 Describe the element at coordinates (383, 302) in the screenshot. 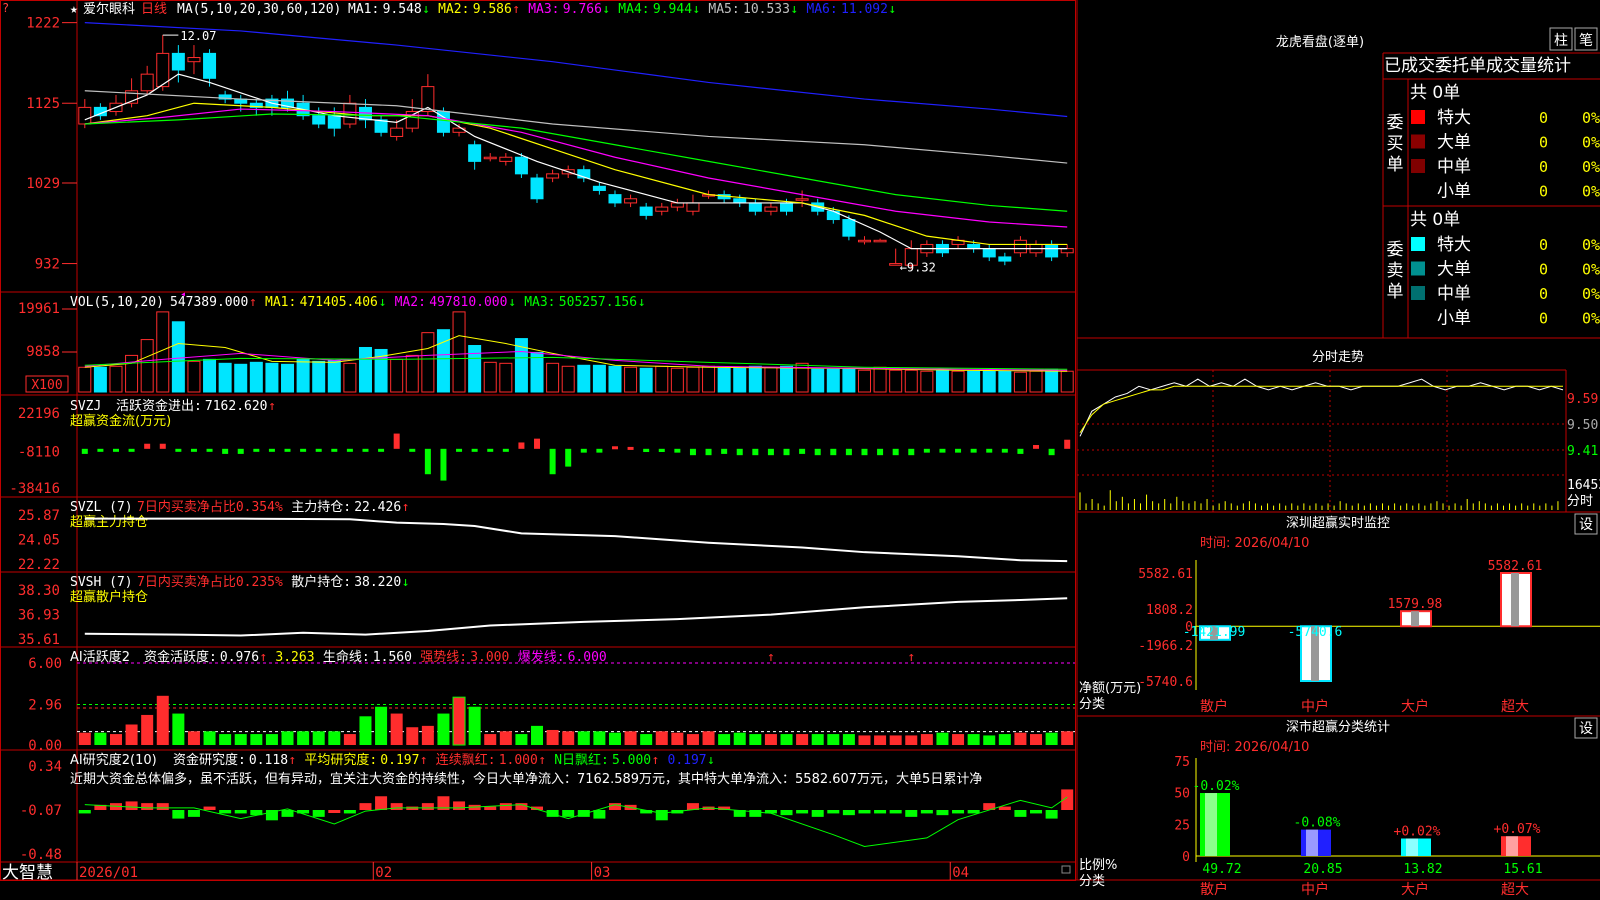

I see `vol-item-arrow: ↓` at that location.